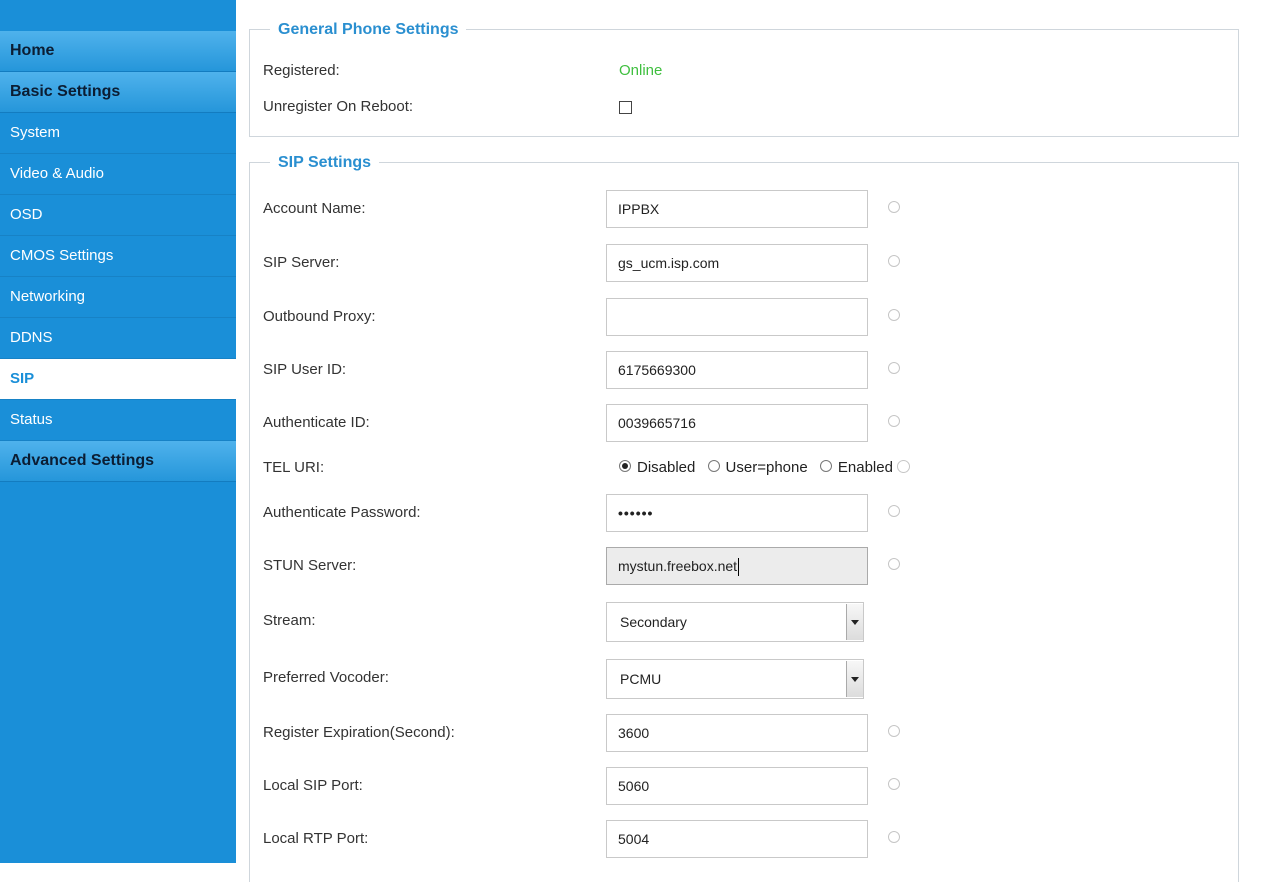  Describe the element at coordinates (641, 70) in the screenshot. I see `registered-status: Online` at that location.